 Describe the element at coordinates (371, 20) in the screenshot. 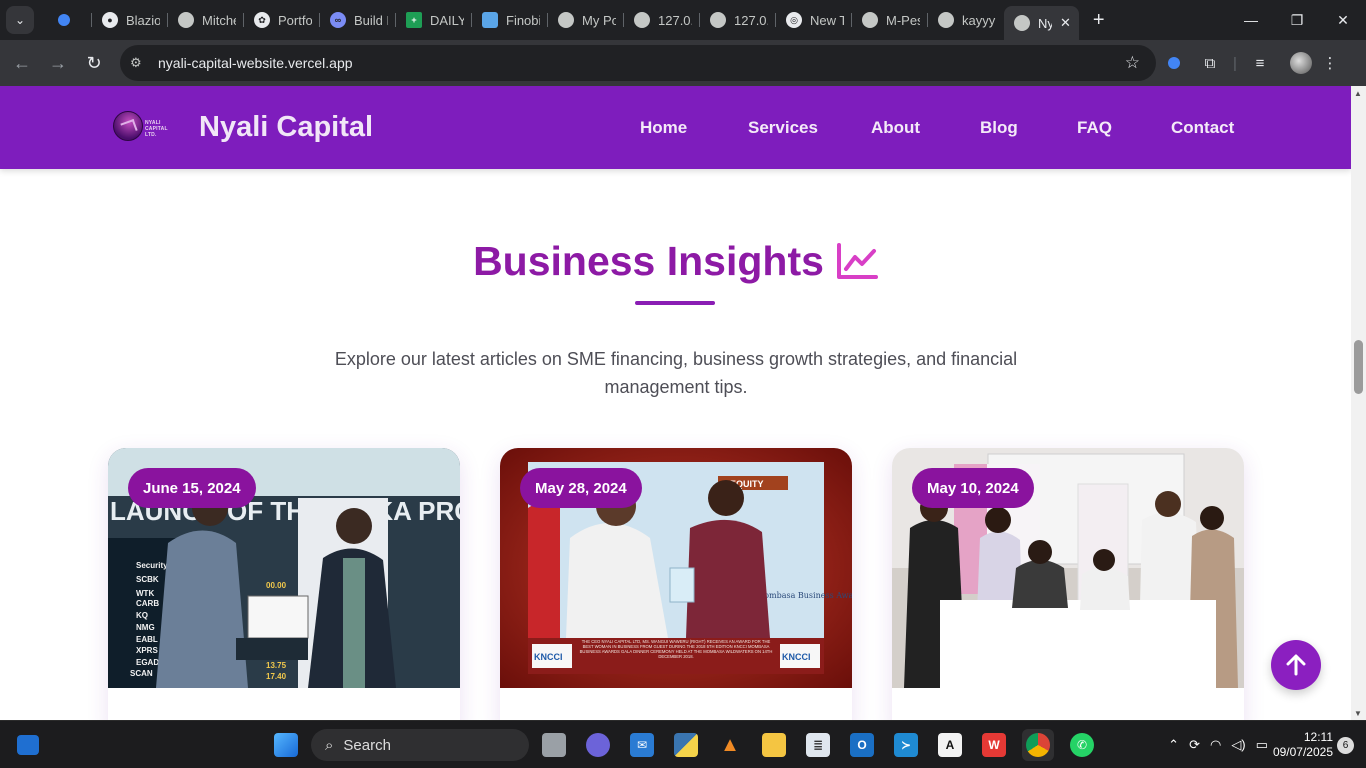

I see `tab-title: Build N` at that location.